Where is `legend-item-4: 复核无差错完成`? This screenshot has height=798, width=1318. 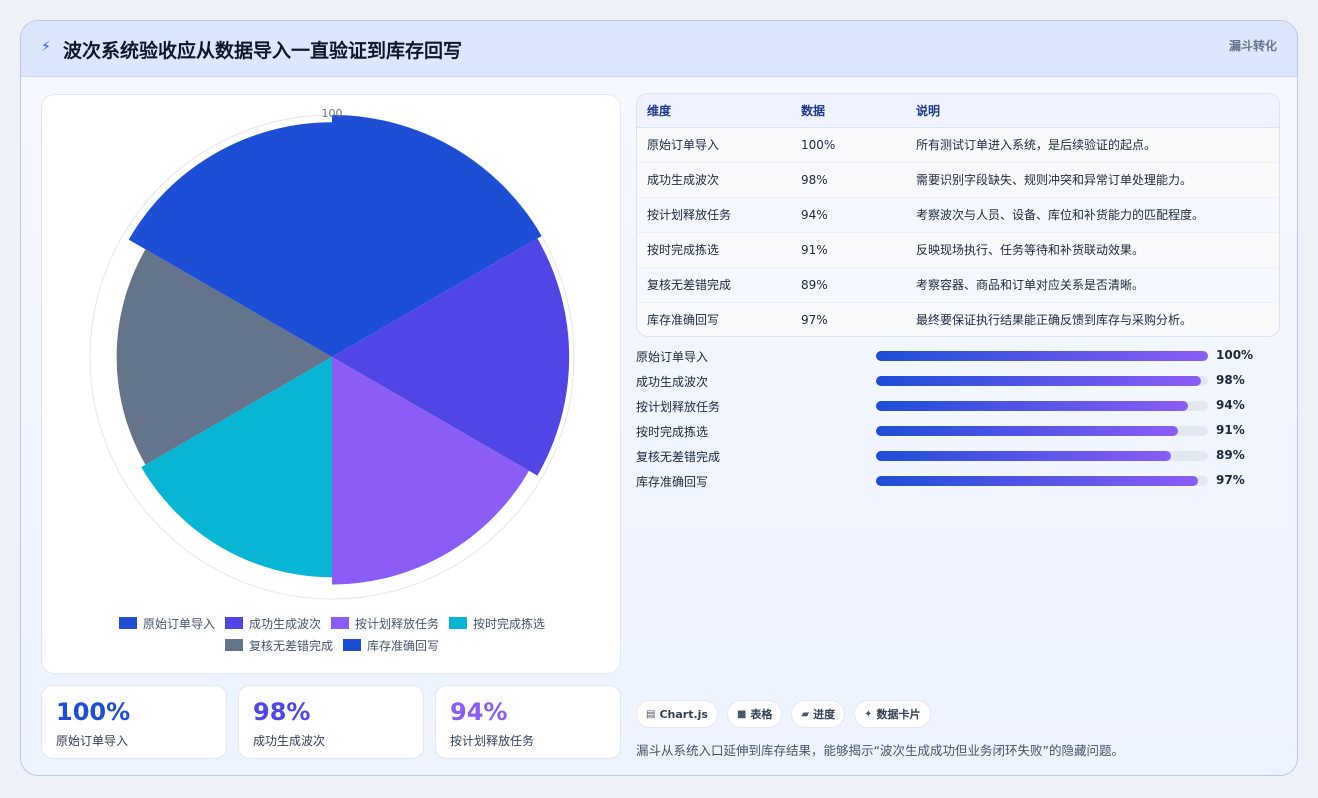 legend-item-4: 复核无差错完成 is located at coordinates (278, 645).